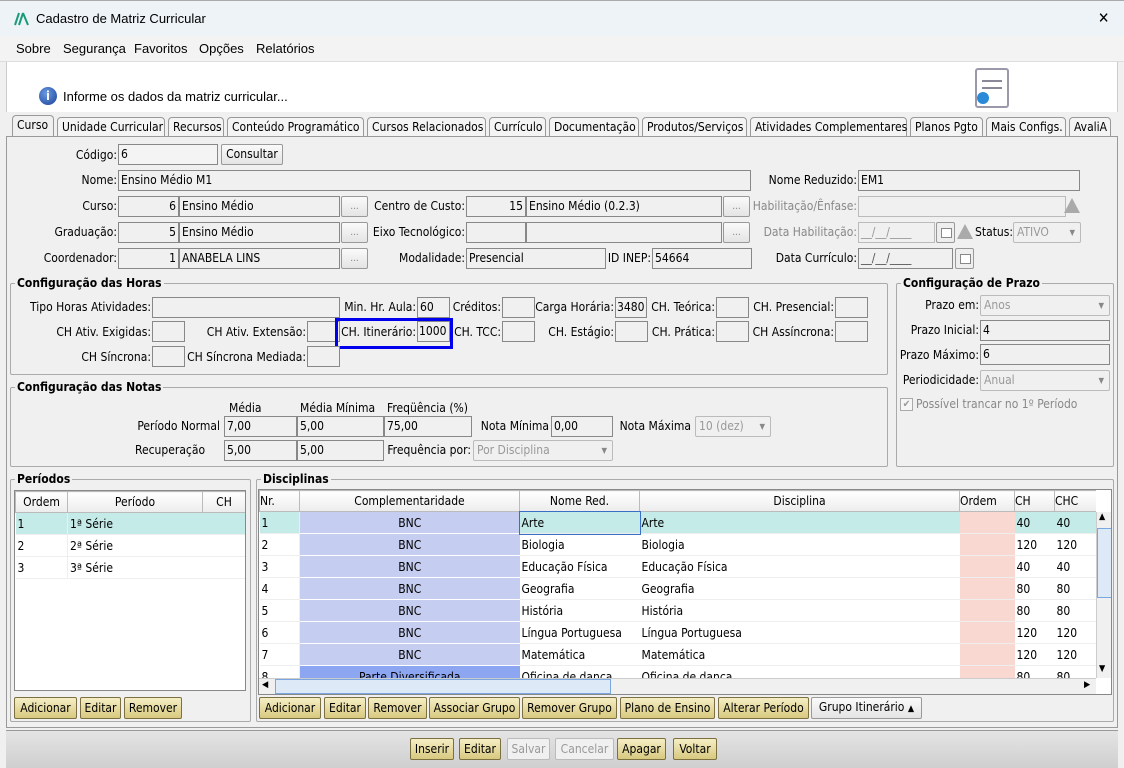 The image size is (1124, 768). What do you see at coordinates (1026, 127) in the screenshot?
I see `tab-maisconfigs: Mais Configs.` at bounding box center [1026, 127].